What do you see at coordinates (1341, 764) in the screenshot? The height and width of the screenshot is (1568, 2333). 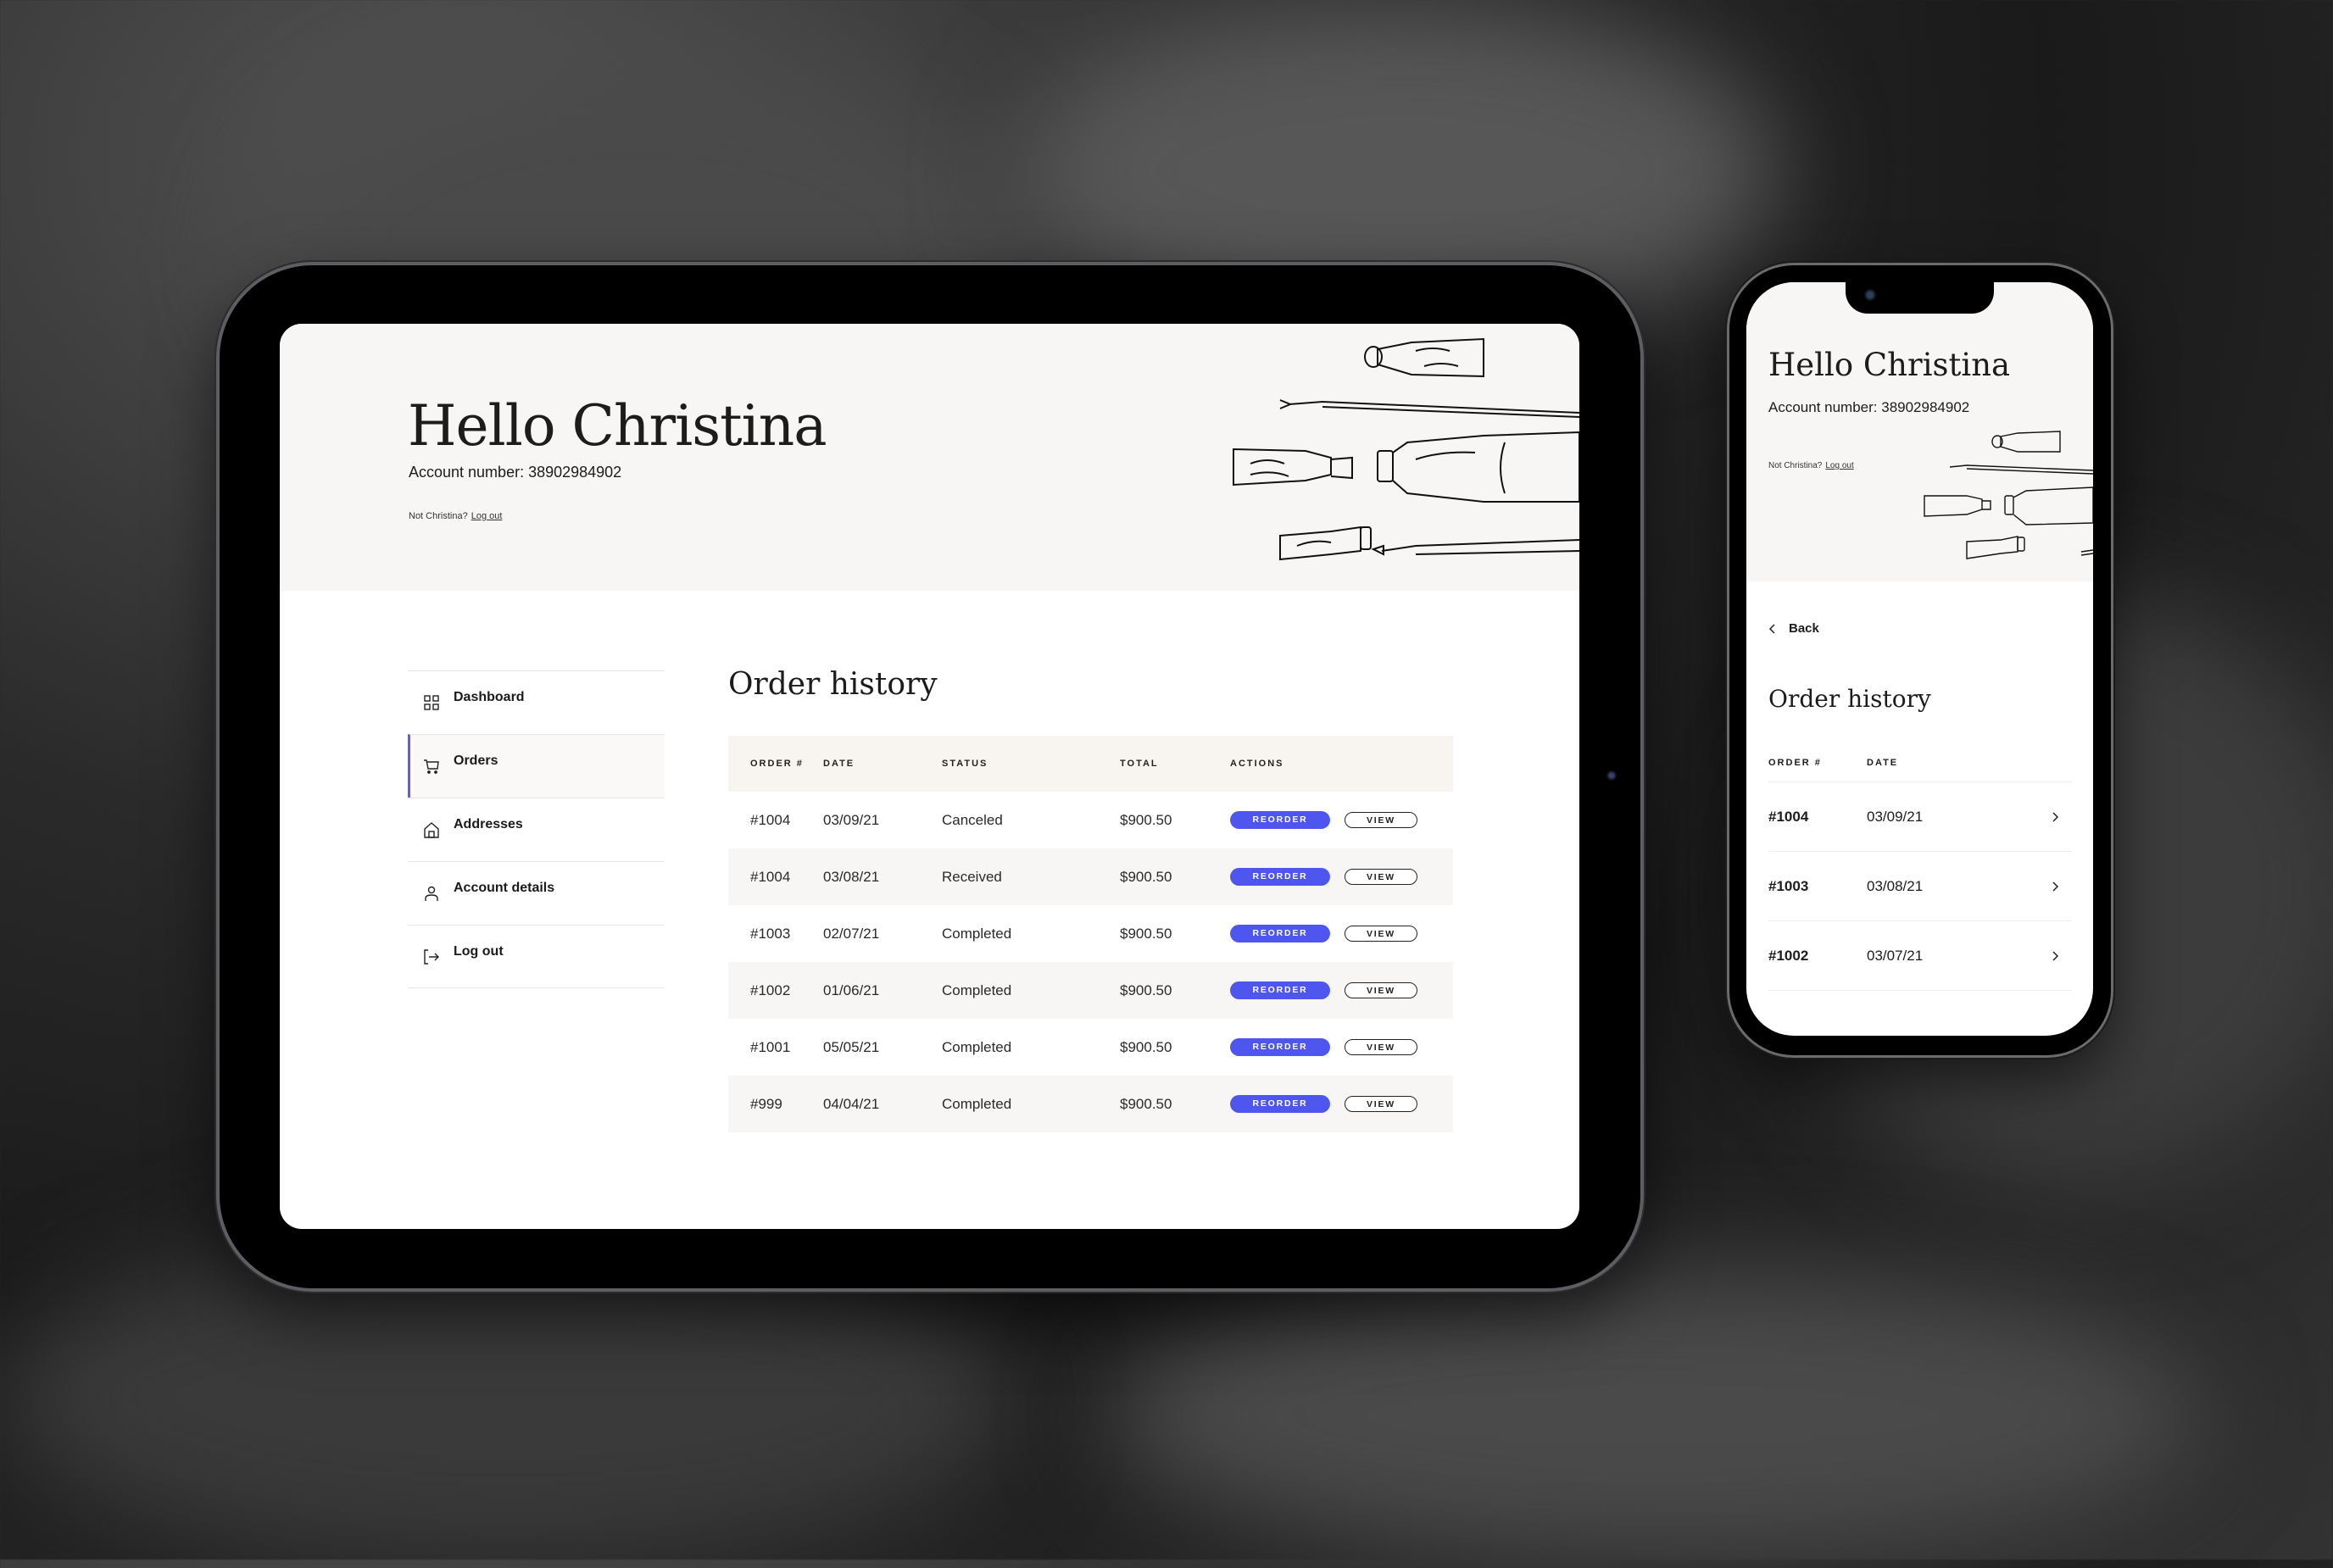 I see `column-header-actions: ACTIONS` at bounding box center [1341, 764].